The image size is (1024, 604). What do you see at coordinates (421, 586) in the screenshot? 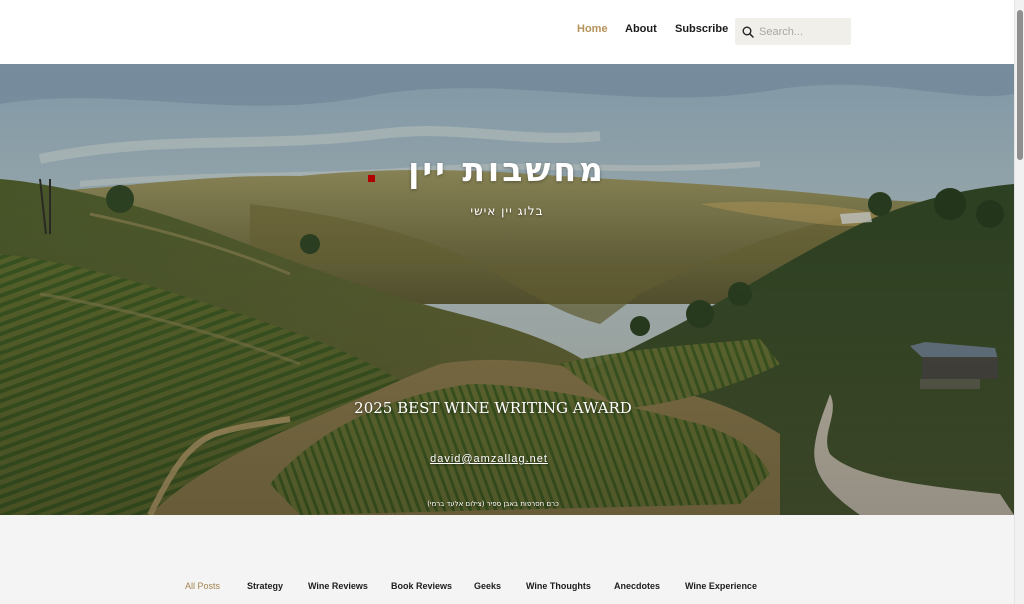
I see `category-book-reviews: Book Reviews` at bounding box center [421, 586].